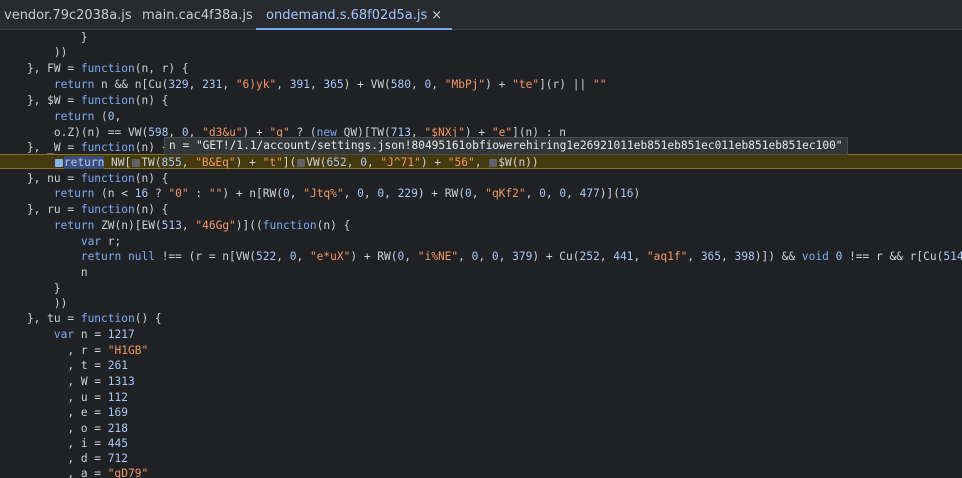 The image size is (962, 478). I want to click on code-line: }, _W = function(n) {, so click(84, 147).